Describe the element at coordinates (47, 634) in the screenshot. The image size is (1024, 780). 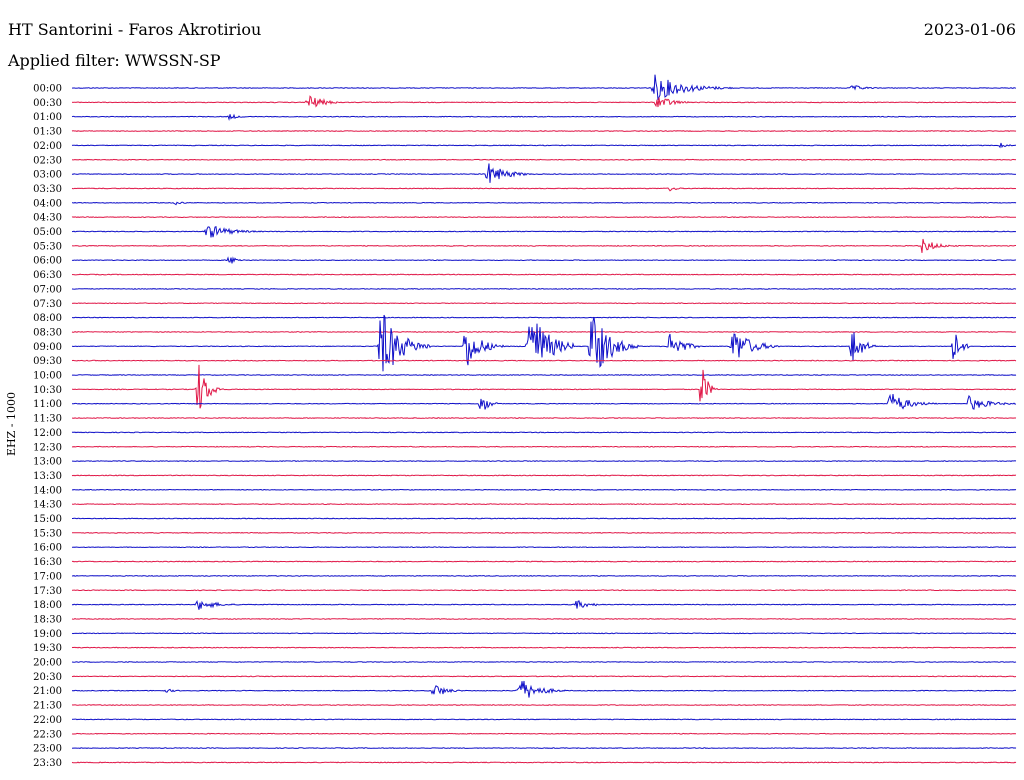
I see `row-time-label: 19:00` at that location.